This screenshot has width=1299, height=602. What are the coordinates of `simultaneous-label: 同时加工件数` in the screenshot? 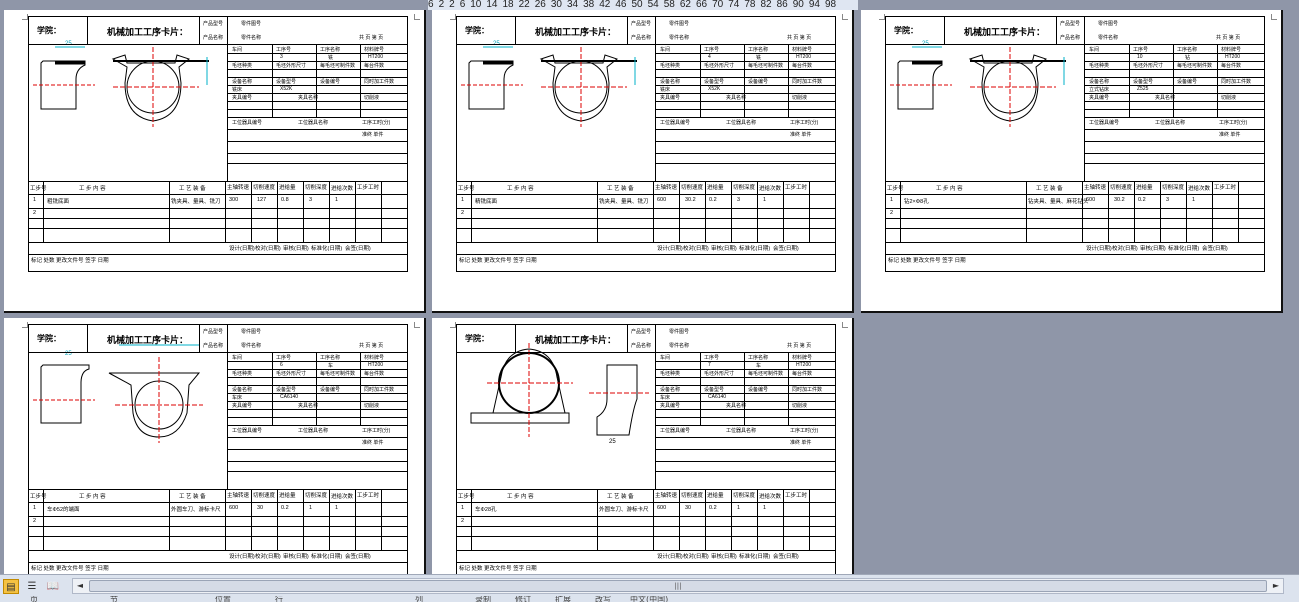 It's located at (379, 390).